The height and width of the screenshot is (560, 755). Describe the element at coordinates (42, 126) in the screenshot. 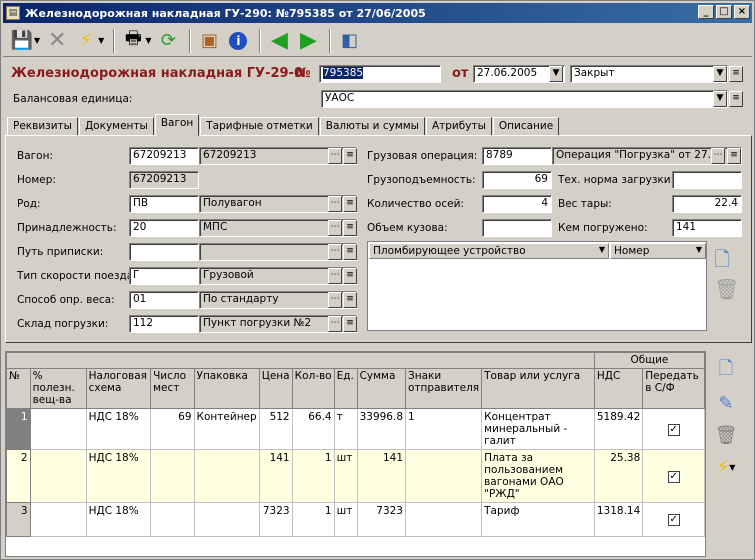

I see `tab-rekvizity: Реквизиты` at that location.